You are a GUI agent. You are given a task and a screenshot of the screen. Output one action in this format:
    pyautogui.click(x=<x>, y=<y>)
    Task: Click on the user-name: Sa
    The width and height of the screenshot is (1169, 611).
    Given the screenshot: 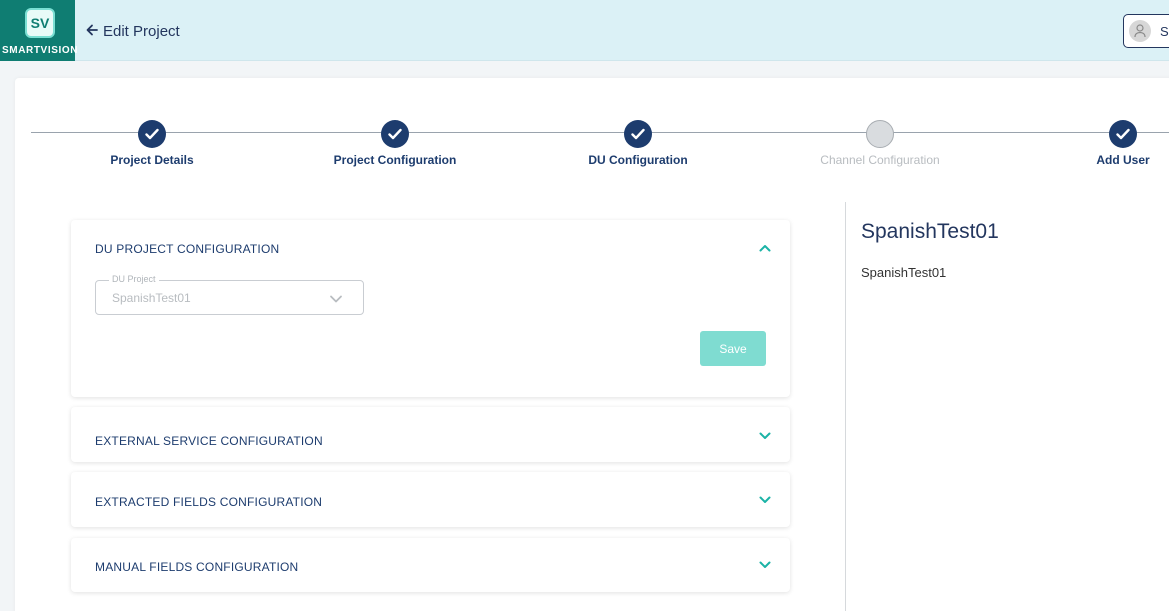 What is the action you would take?
    pyautogui.click(x=1164, y=31)
    